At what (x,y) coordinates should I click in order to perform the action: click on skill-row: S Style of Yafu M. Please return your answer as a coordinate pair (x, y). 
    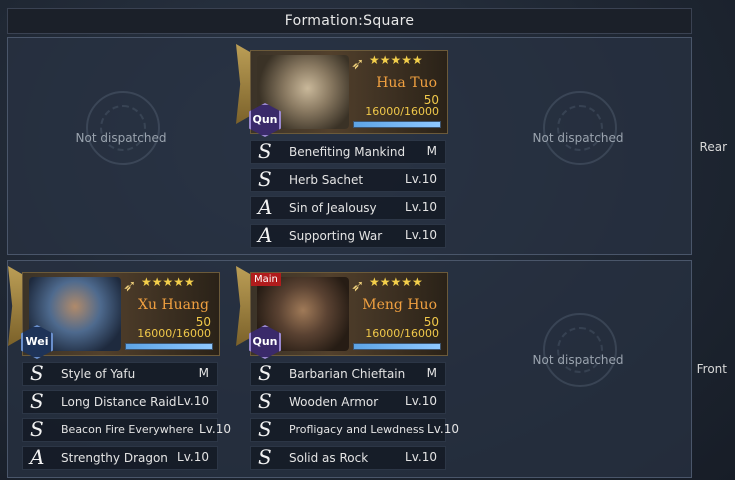
    Looking at the image, I should click on (120, 373).